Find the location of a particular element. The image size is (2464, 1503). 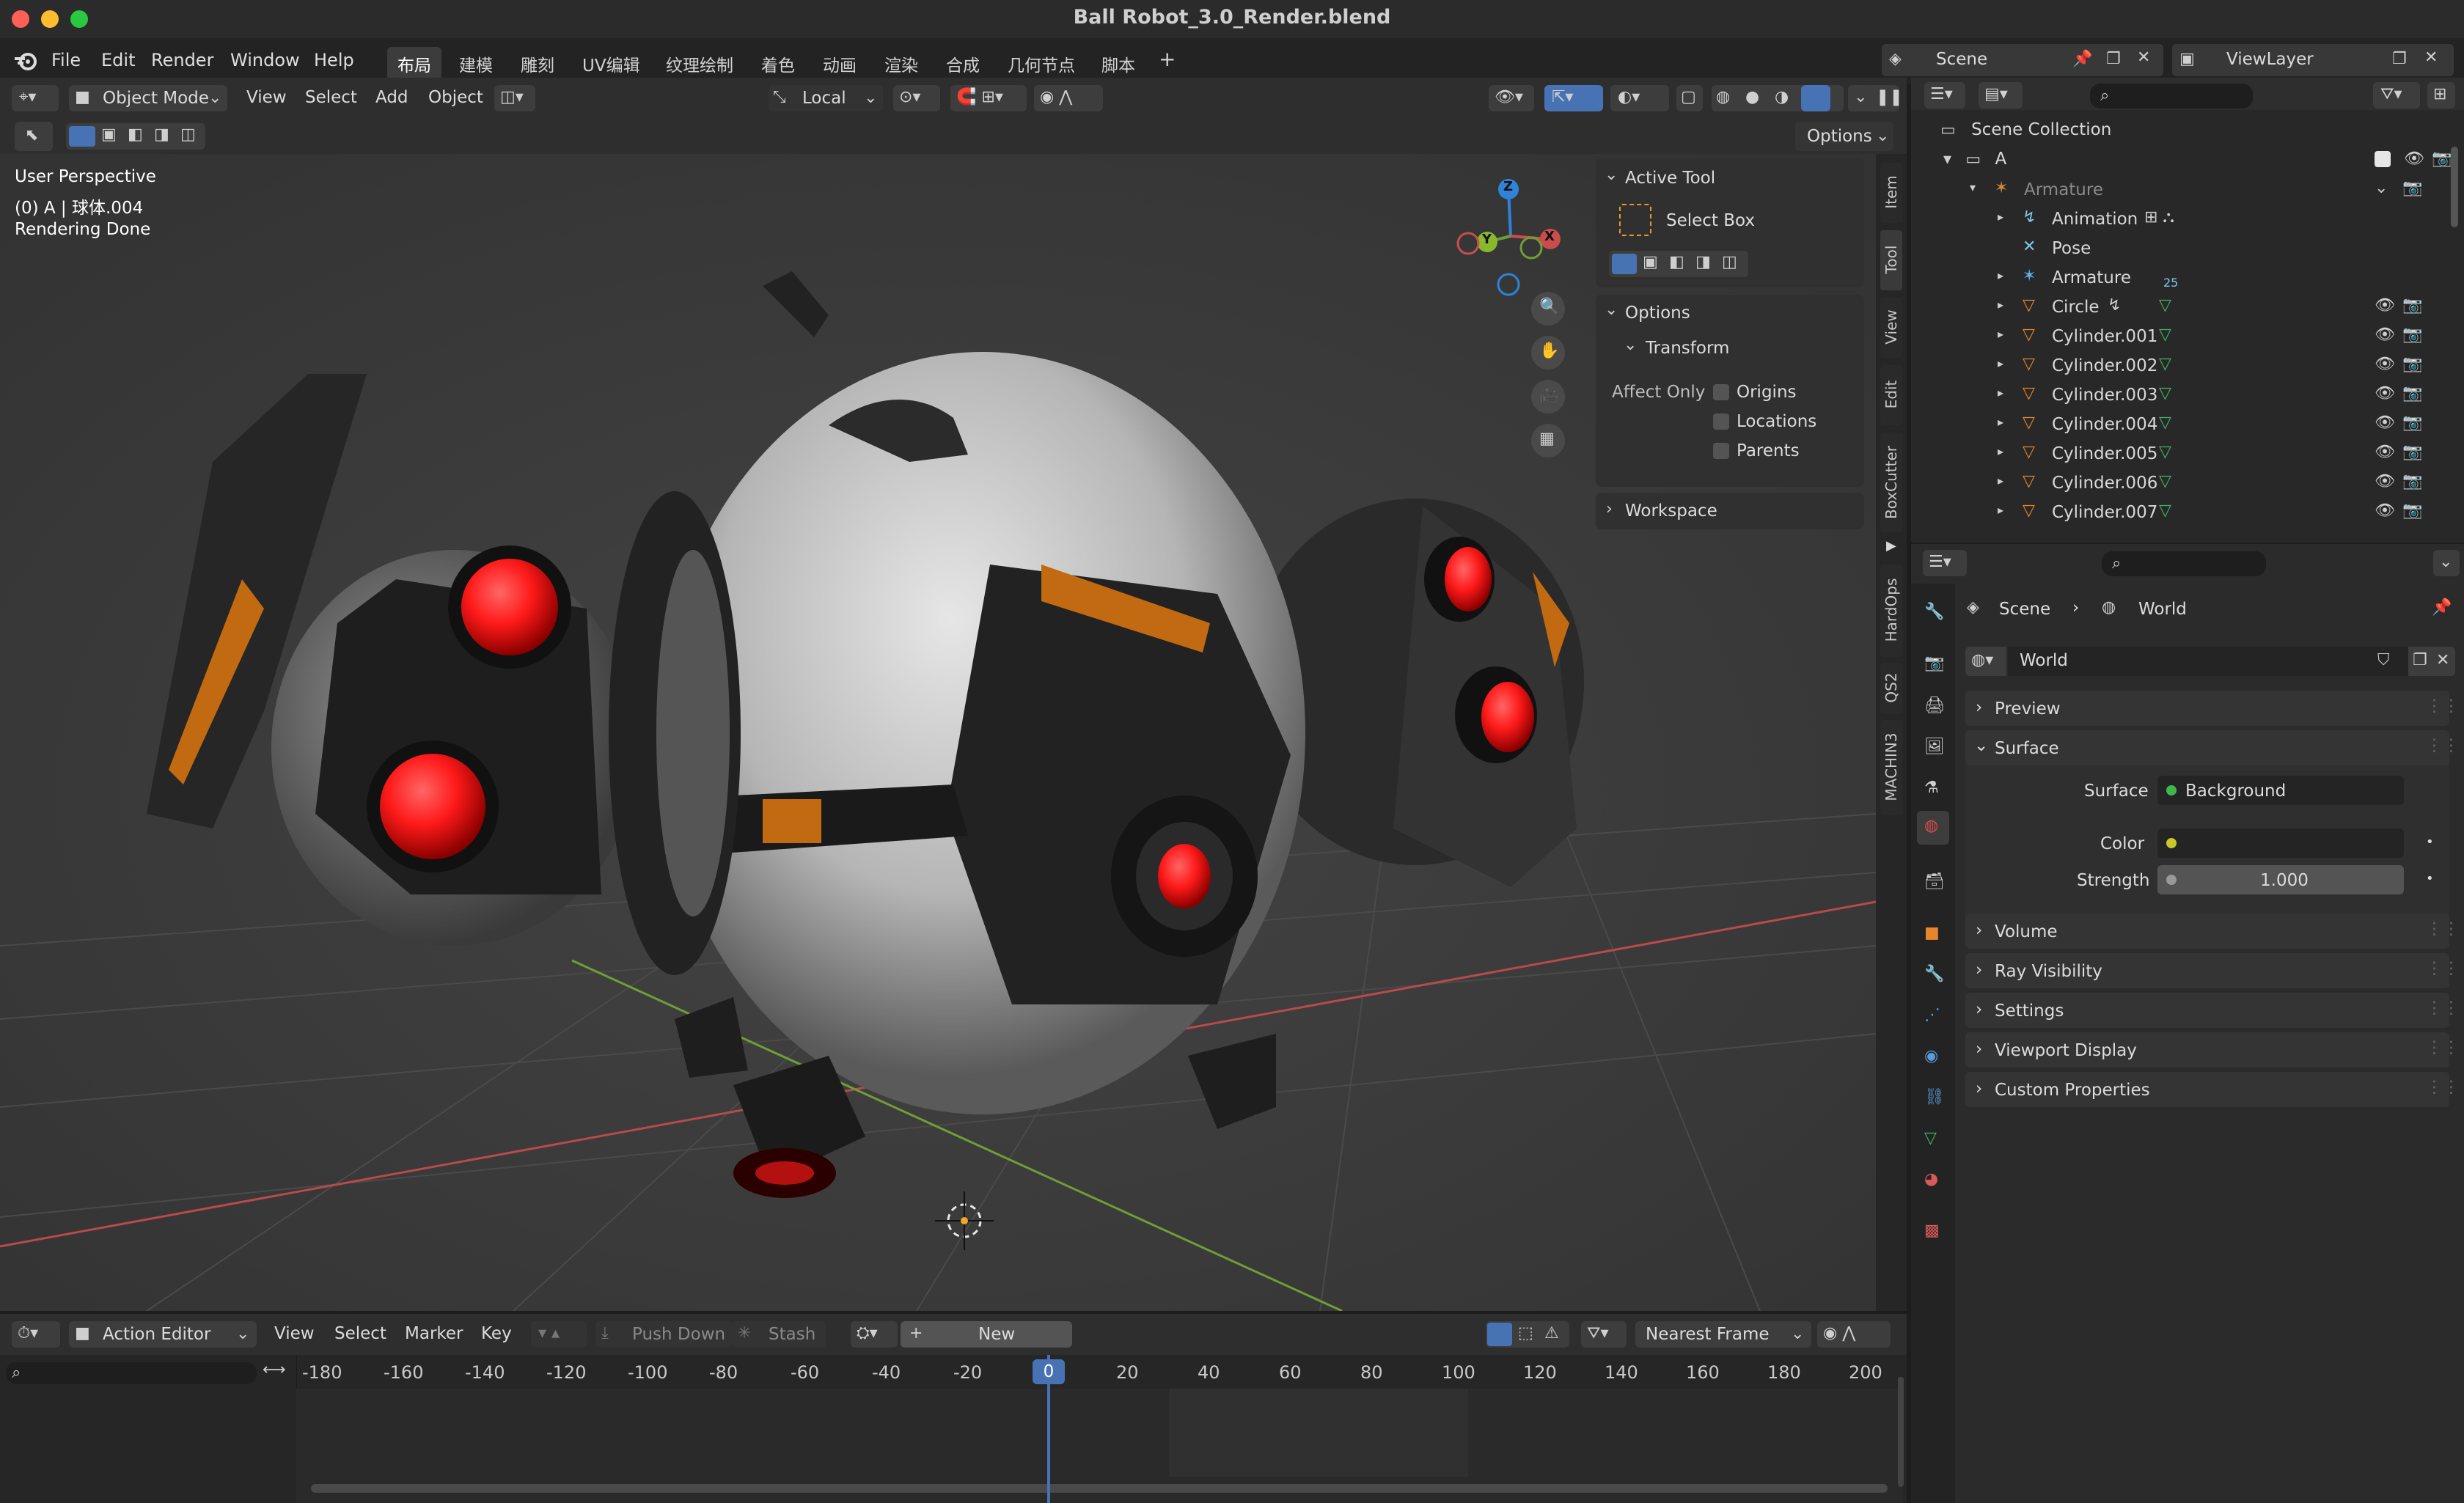

channel-search-input: ⌕ is located at coordinates (131, 1373).